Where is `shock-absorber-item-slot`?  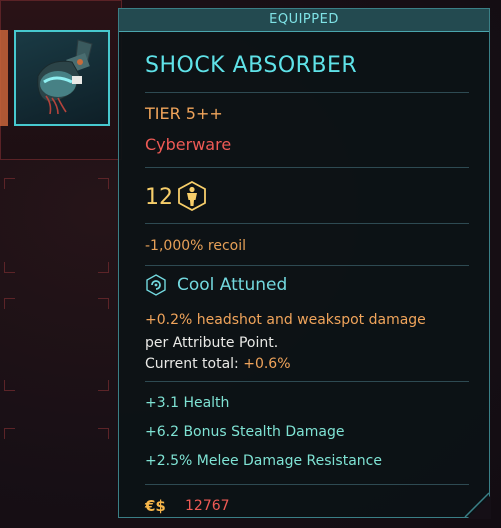 shock-absorber-item-slot is located at coordinates (62, 78).